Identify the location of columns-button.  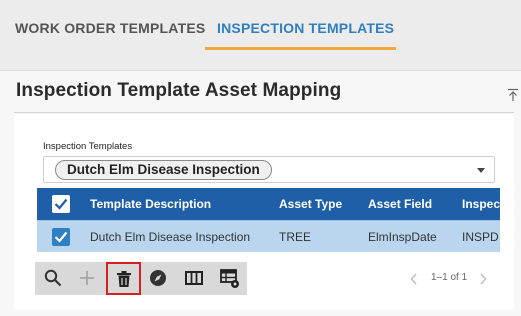
(194, 278).